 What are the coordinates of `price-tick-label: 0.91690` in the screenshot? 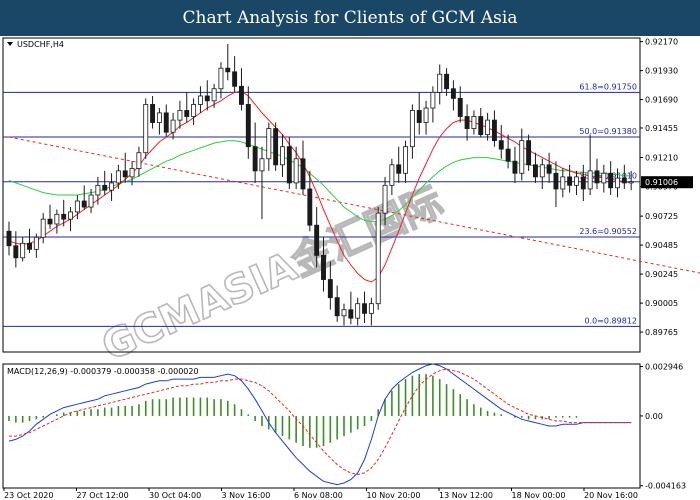 It's located at (661, 100).